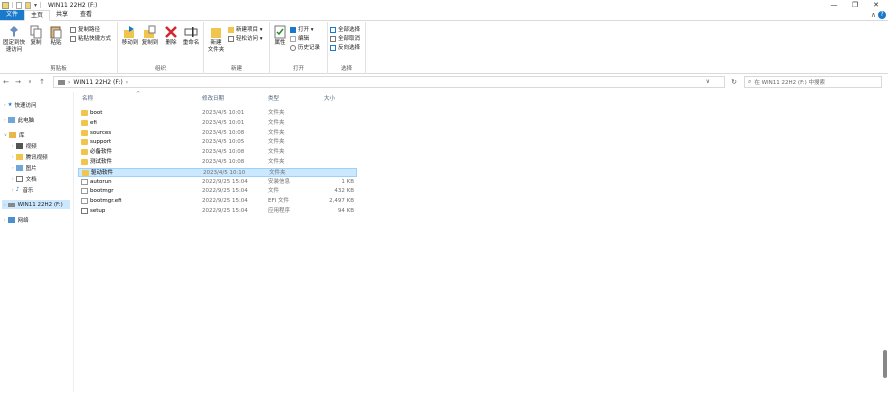 This screenshot has width=888, height=400. What do you see at coordinates (24, 145) in the screenshot?
I see `nav-item-videos: › 视频` at bounding box center [24, 145].